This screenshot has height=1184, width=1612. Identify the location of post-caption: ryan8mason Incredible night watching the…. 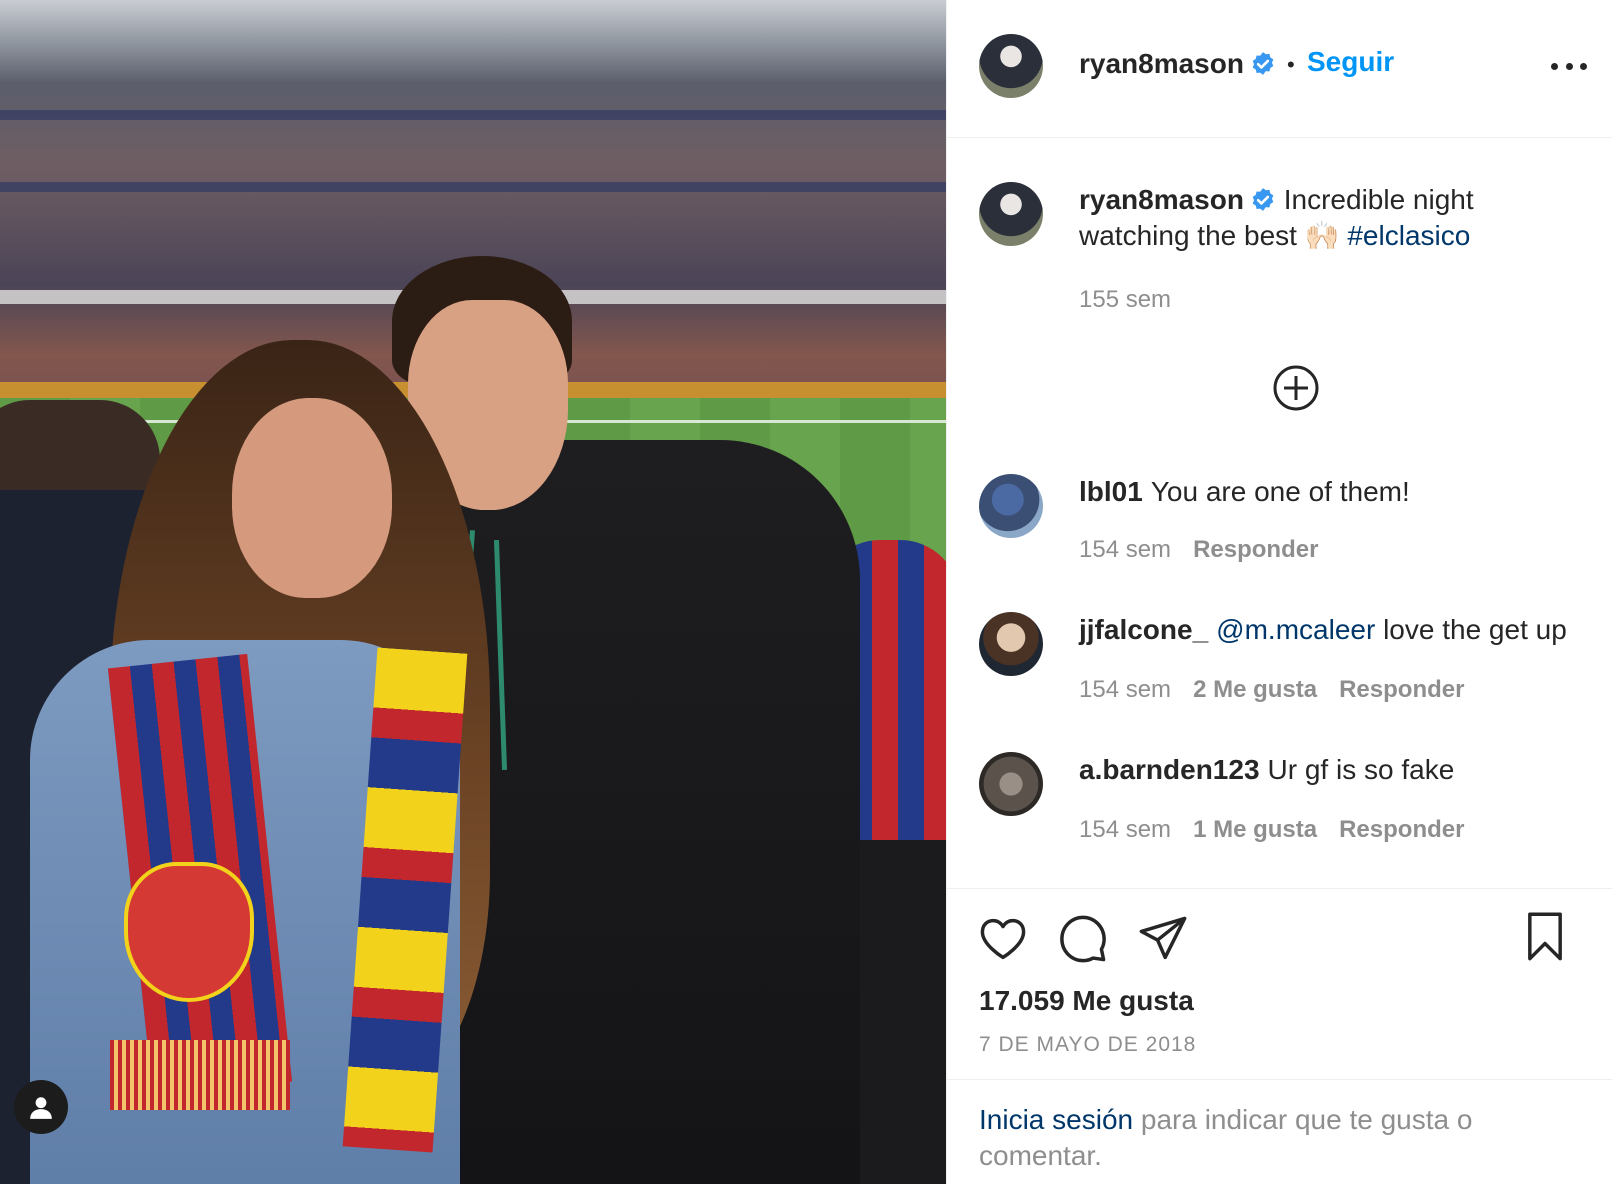
(1329, 218).